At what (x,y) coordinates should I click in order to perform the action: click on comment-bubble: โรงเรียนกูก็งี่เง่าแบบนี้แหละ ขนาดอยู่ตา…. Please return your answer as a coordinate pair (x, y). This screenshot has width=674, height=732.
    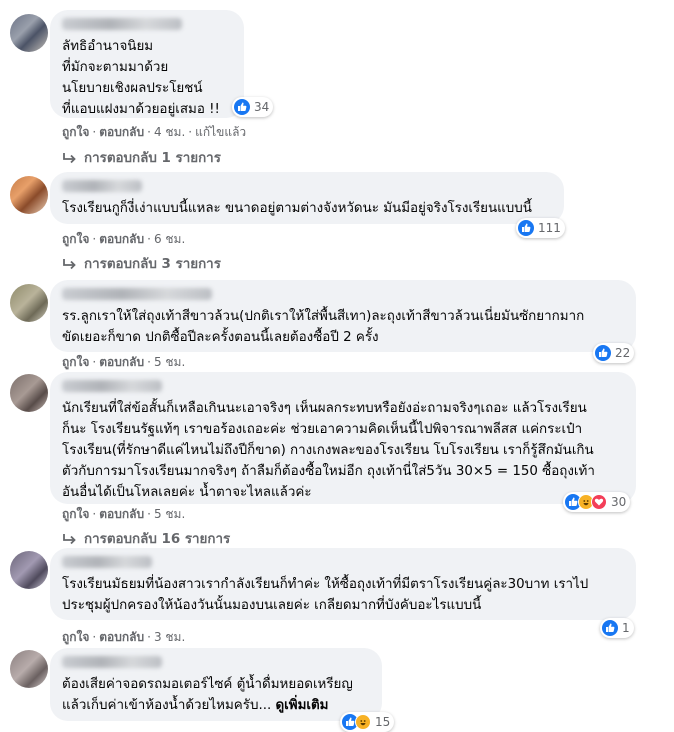
    Looking at the image, I should click on (307, 198).